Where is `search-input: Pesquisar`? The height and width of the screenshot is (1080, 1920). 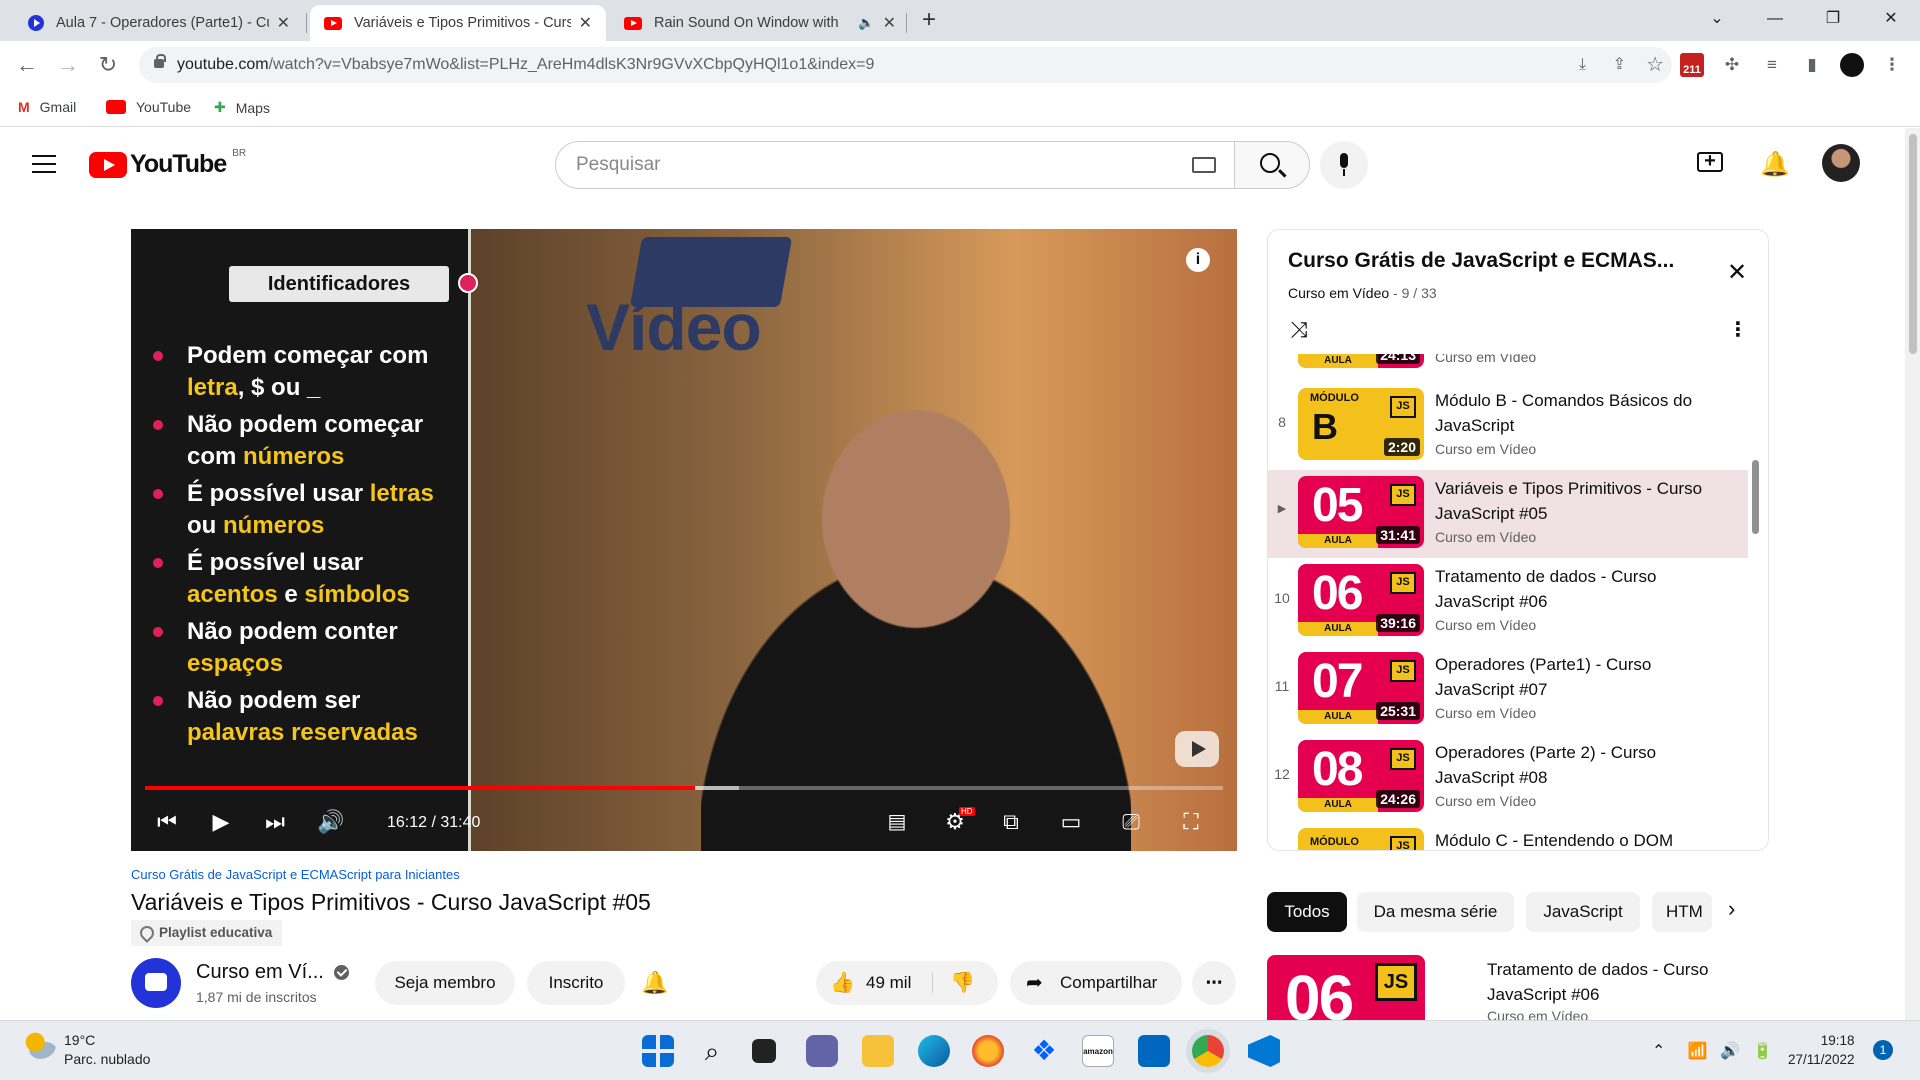 search-input: Pesquisar is located at coordinates (895, 165).